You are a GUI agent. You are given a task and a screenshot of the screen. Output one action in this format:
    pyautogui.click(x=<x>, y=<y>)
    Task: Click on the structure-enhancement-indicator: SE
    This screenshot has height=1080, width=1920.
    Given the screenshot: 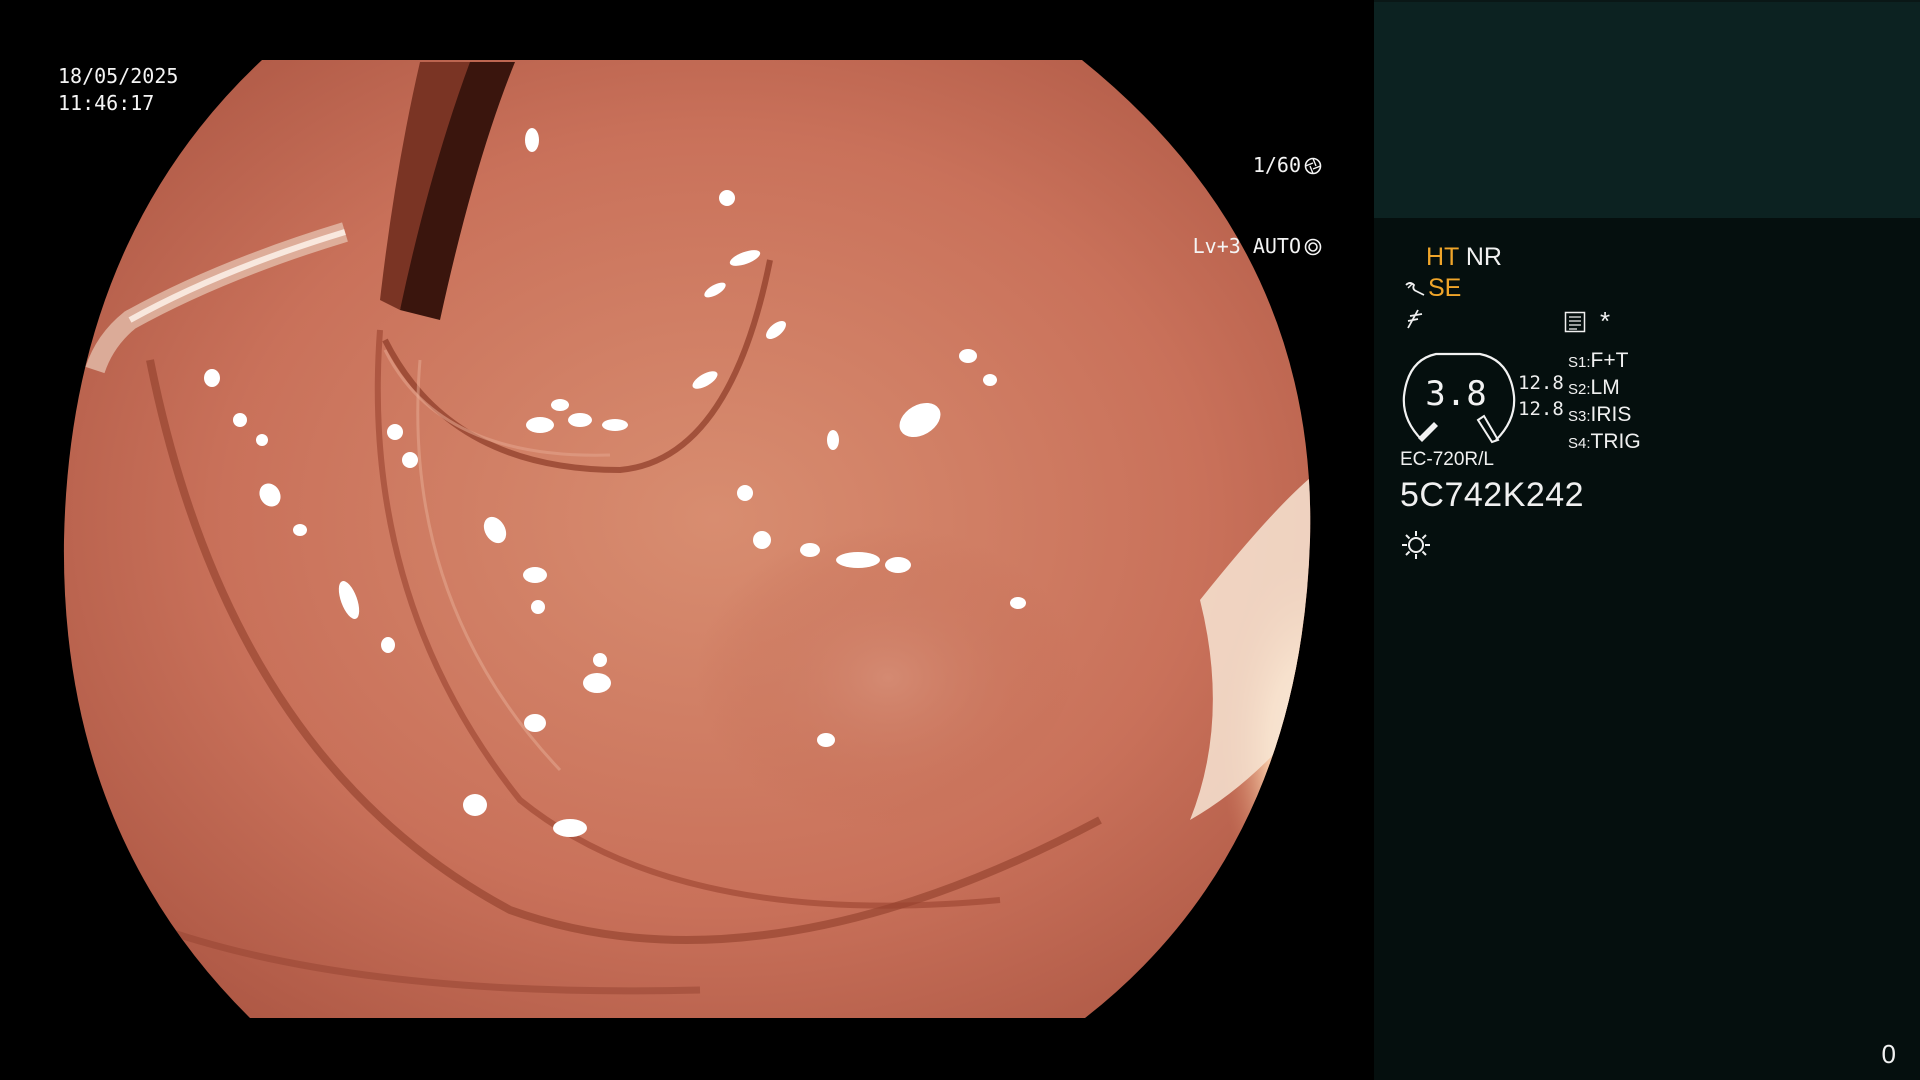 What is the action you would take?
    pyautogui.click(x=1432, y=288)
    